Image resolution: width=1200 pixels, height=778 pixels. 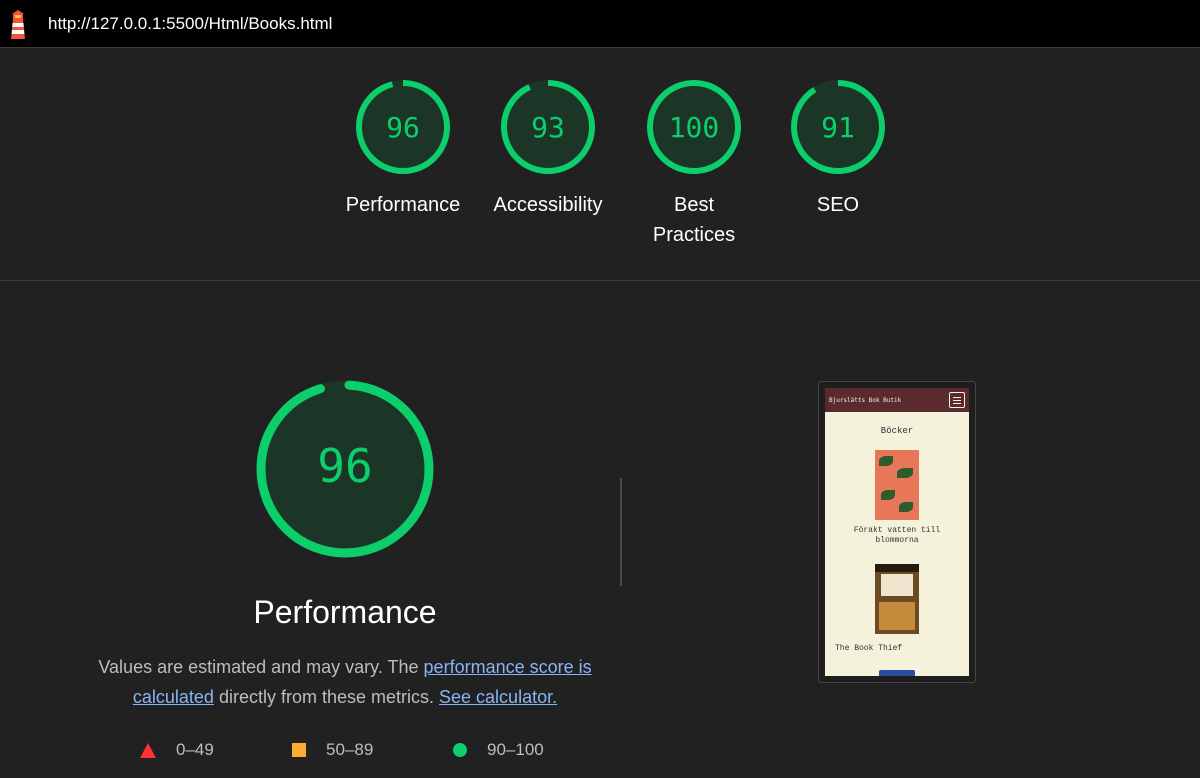 I want to click on gauge-ring: 93, so click(x=548, y=127).